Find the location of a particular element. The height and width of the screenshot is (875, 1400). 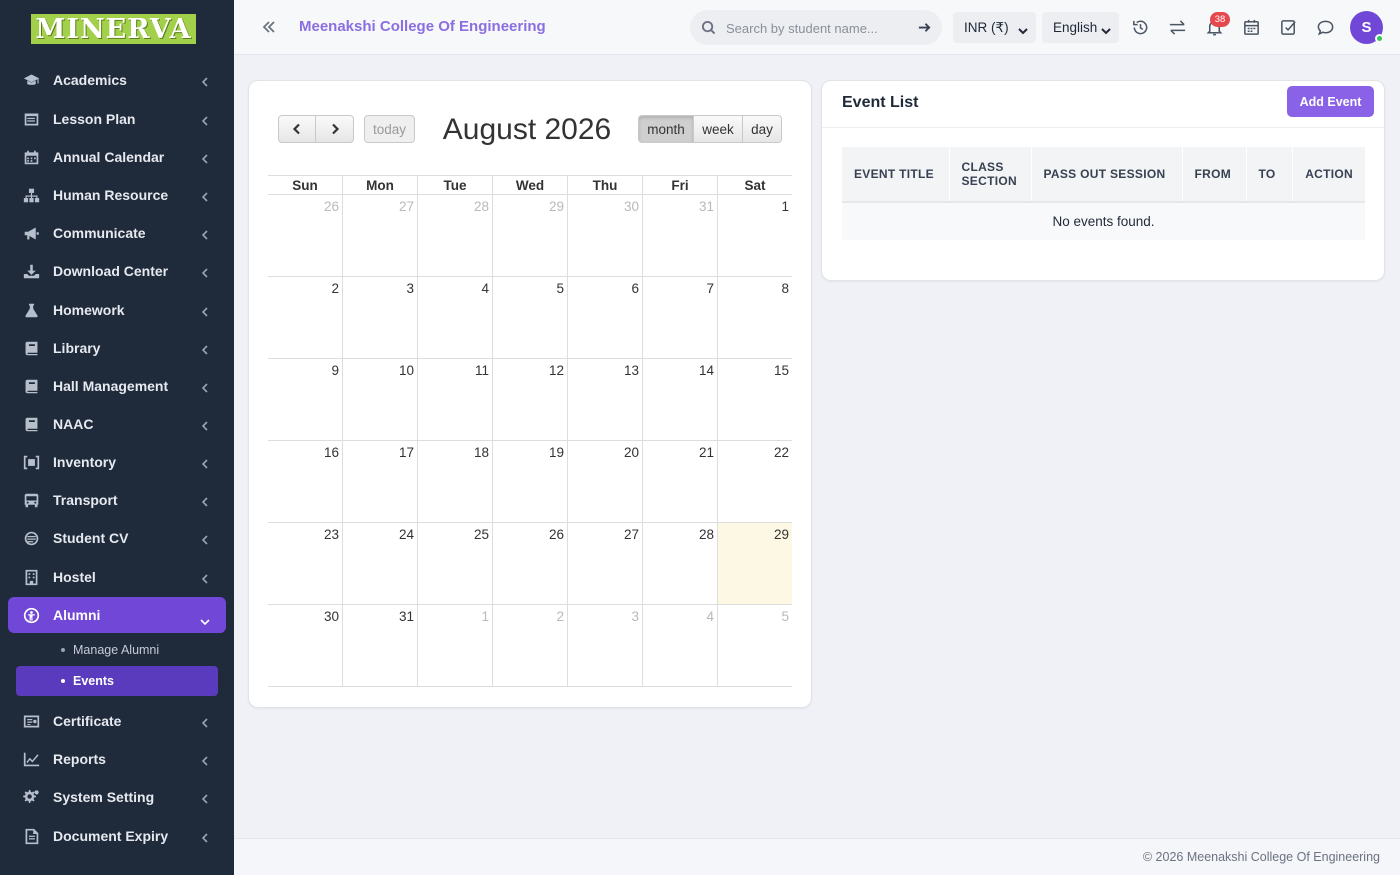

day-cell: 17 is located at coordinates (379, 481).